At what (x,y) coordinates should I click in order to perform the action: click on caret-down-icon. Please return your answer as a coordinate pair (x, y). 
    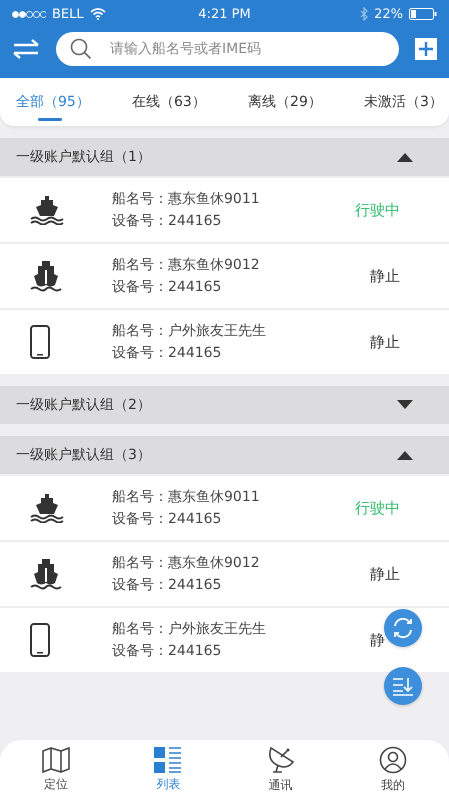
    Looking at the image, I should click on (405, 405).